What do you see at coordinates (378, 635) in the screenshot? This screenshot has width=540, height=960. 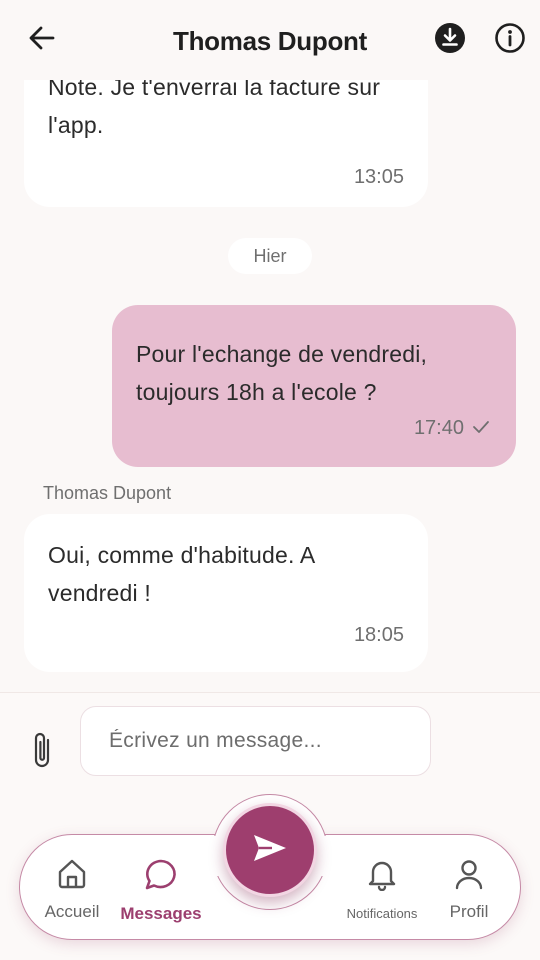 I see `message-time: 18:05` at bounding box center [378, 635].